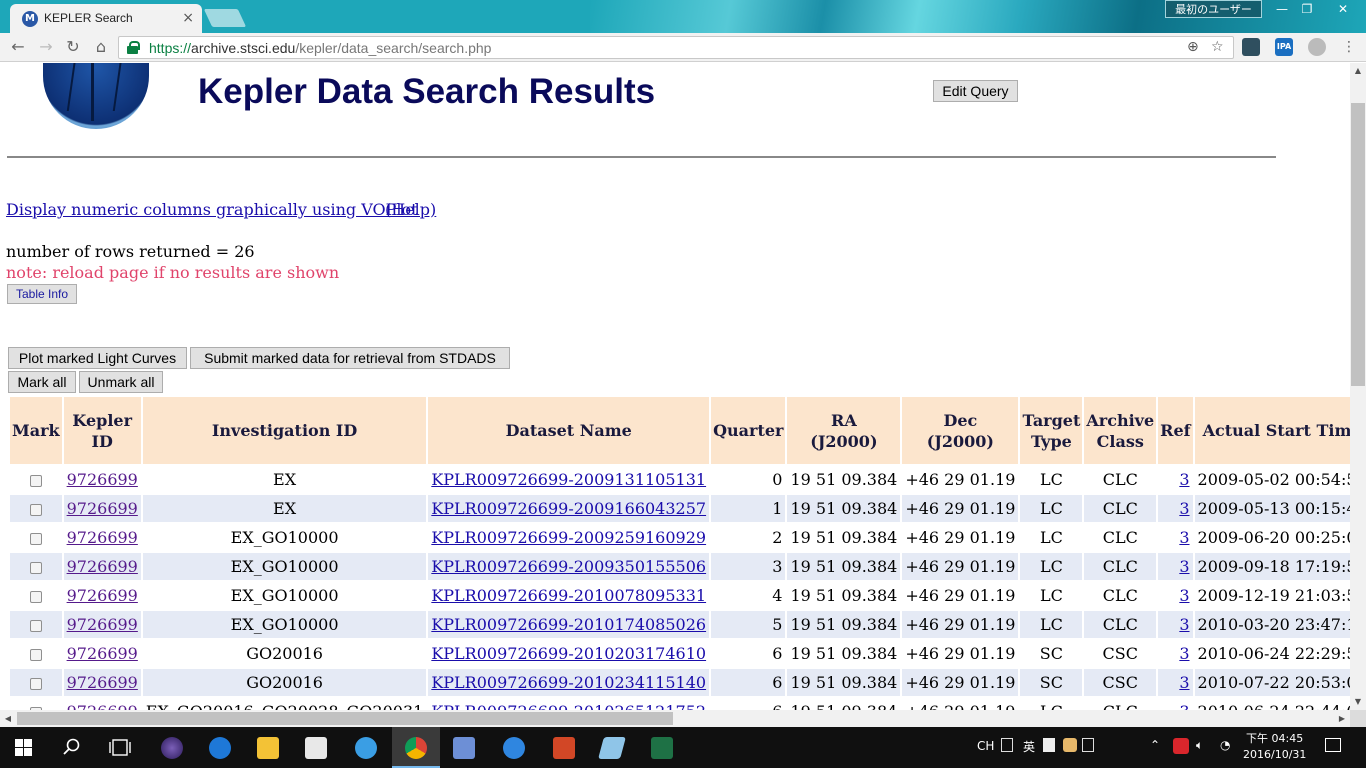 The height and width of the screenshot is (768, 1366). Describe the element at coordinates (1342, 718) in the screenshot. I see `scroll-right-icon: ▶` at that location.